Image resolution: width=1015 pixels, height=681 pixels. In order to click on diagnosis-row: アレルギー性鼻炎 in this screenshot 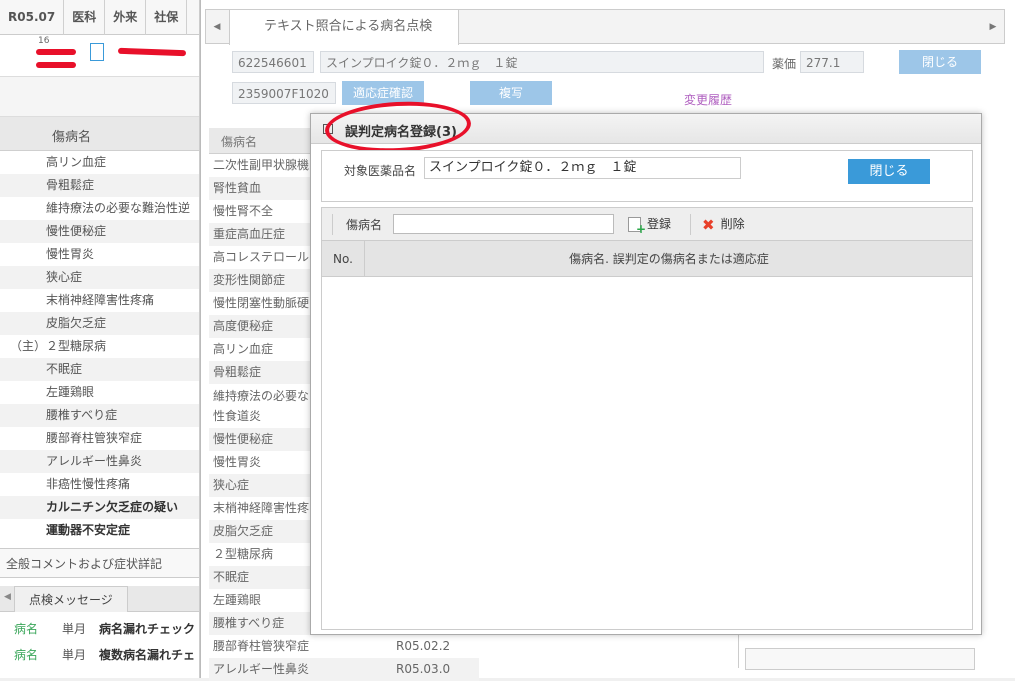, I will do `click(99, 461)`.